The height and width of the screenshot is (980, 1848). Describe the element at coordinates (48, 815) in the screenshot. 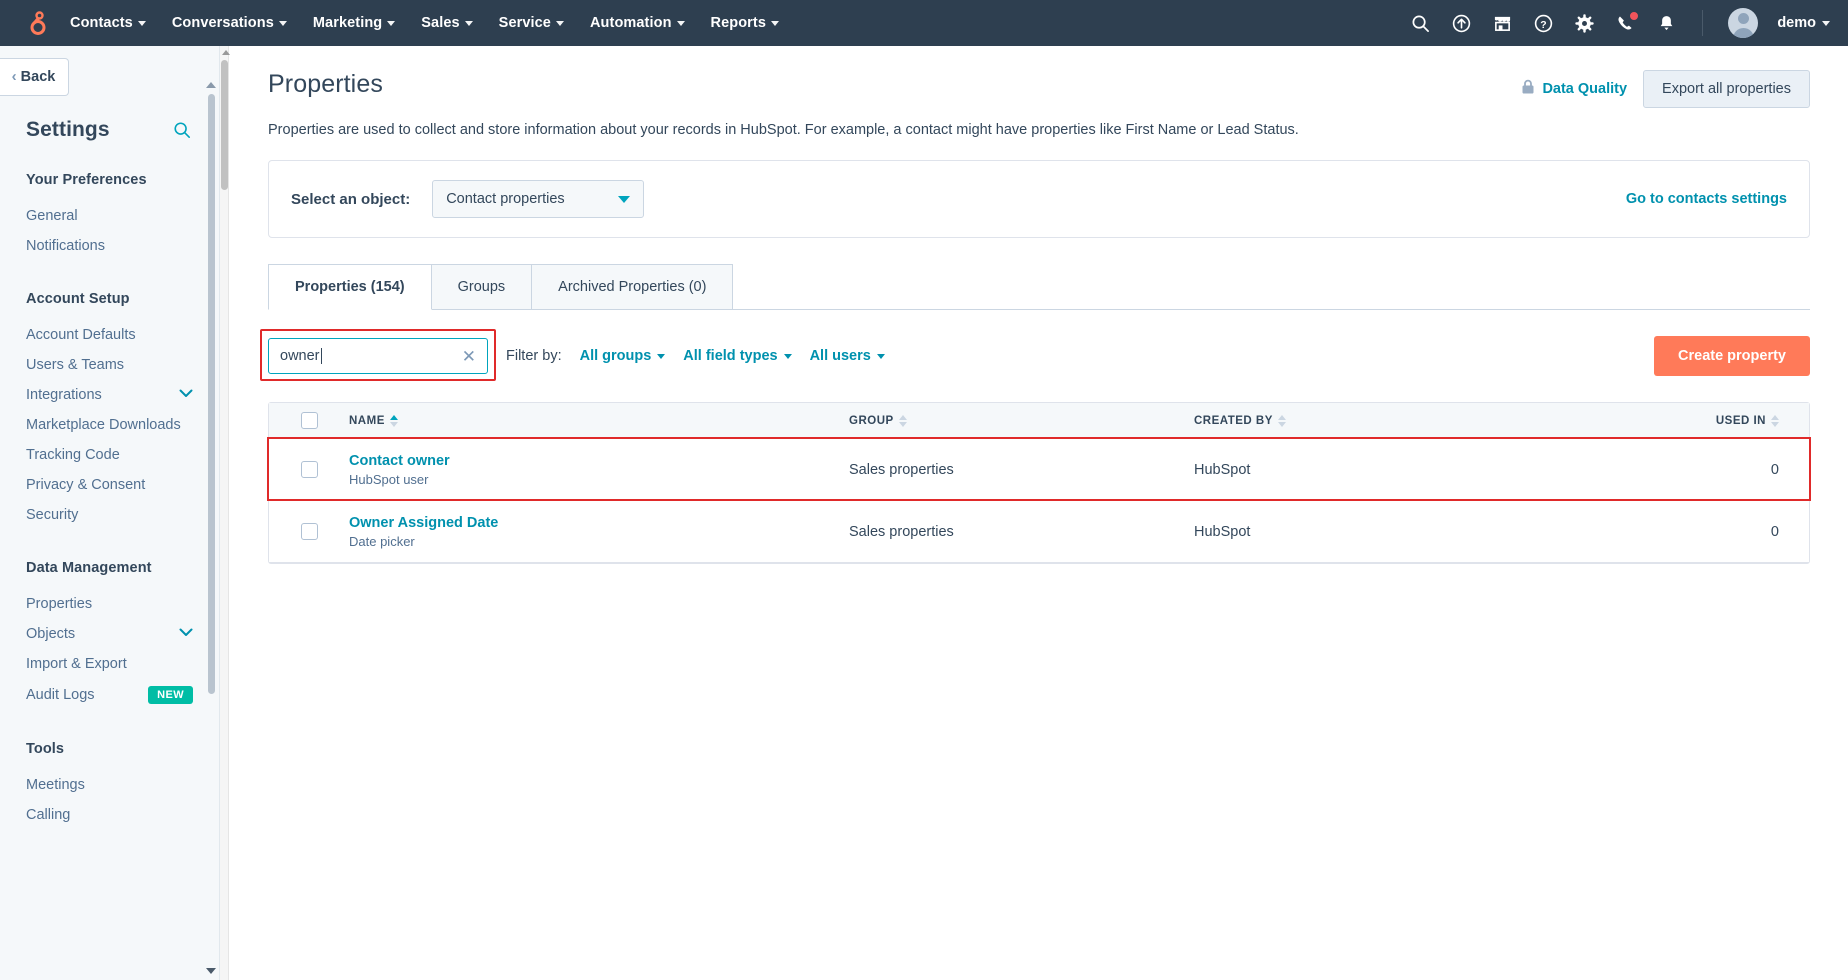

I see `sidebar-item-label: Calling` at that location.